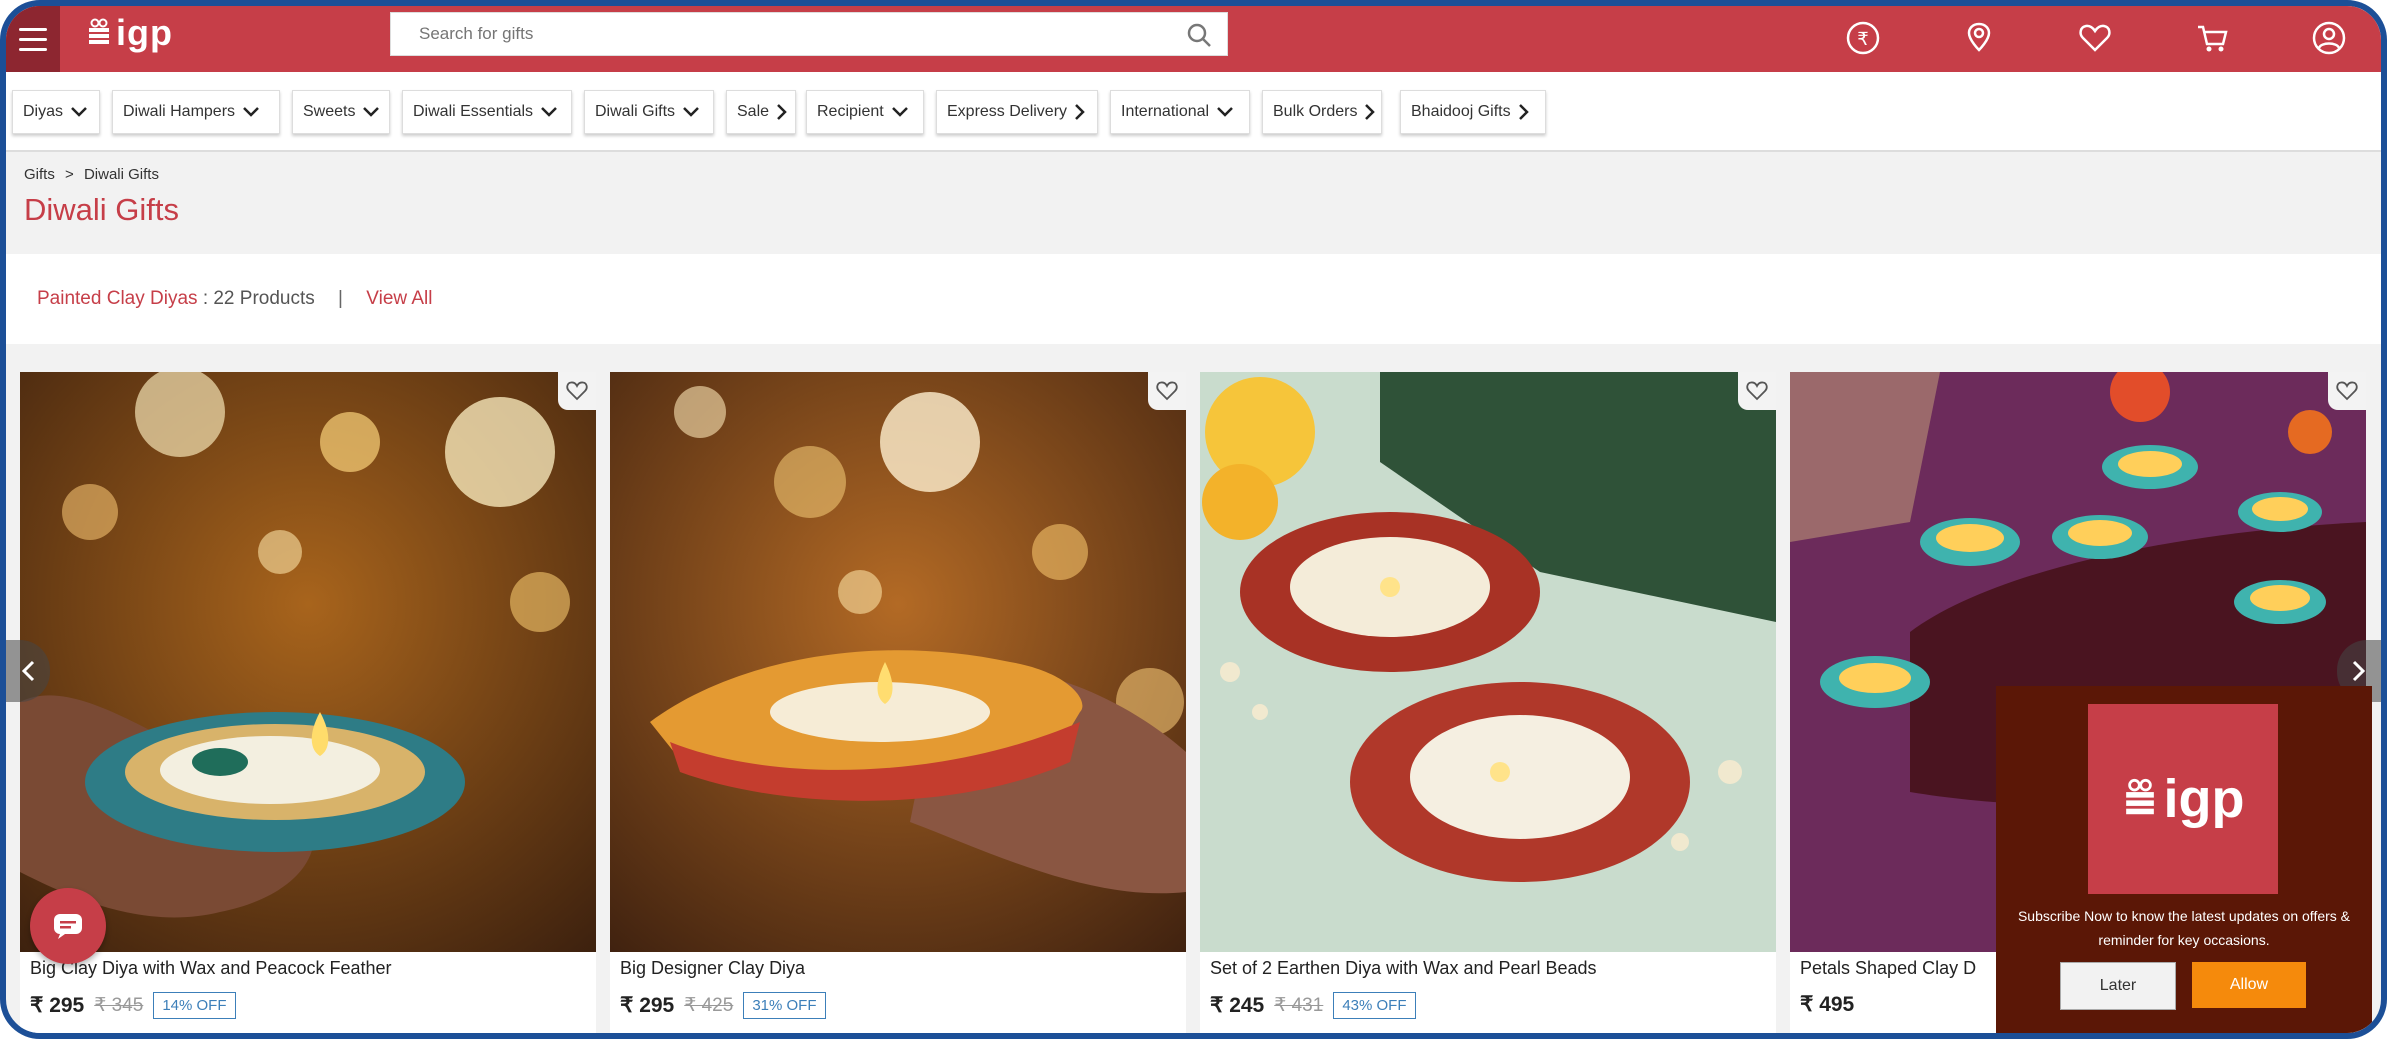  What do you see at coordinates (144, 32) in the screenshot?
I see `logo-text: igp` at bounding box center [144, 32].